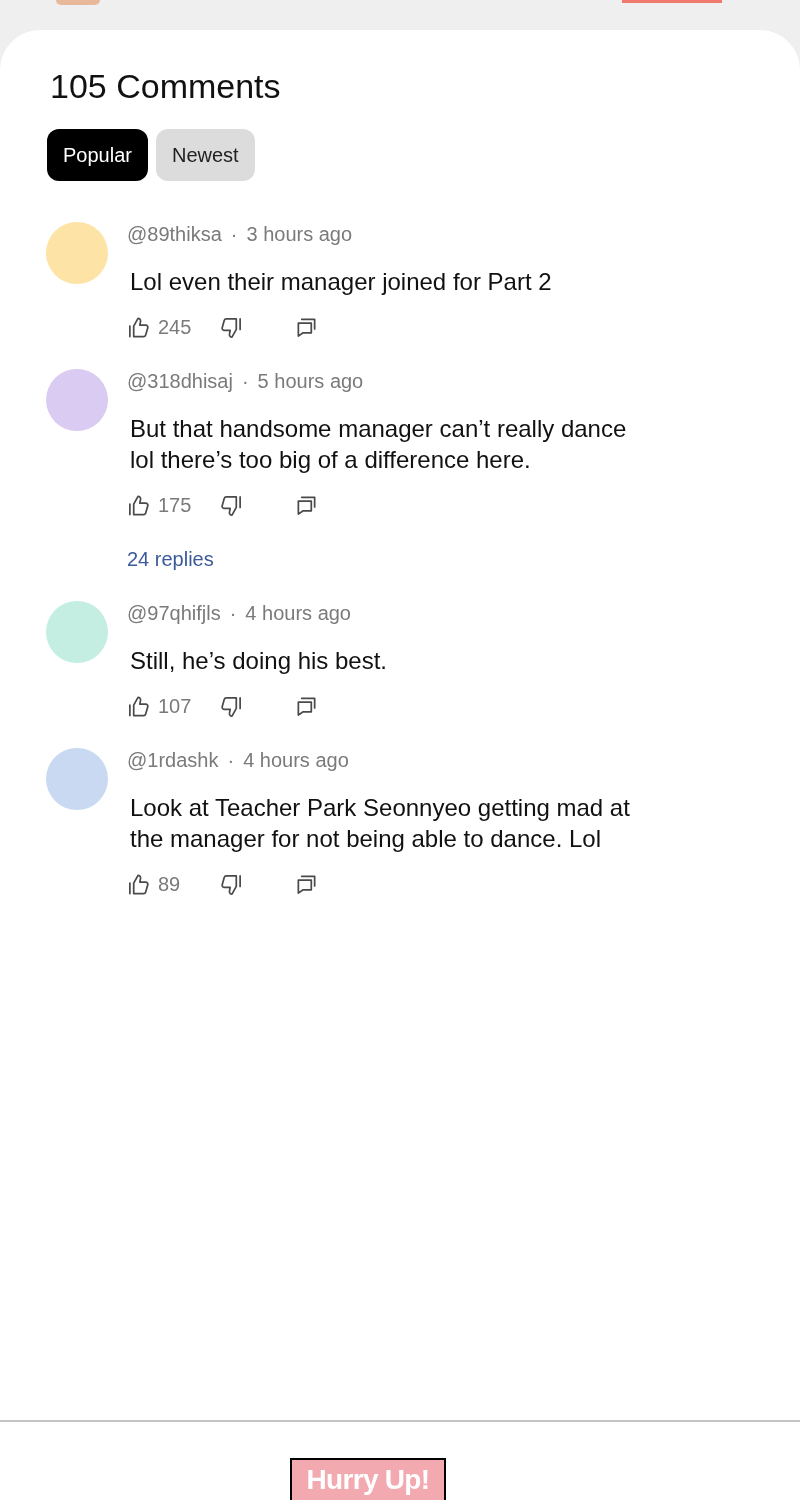  Describe the element at coordinates (159, 505) in the screenshot. I see `like-button: 175` at that location.